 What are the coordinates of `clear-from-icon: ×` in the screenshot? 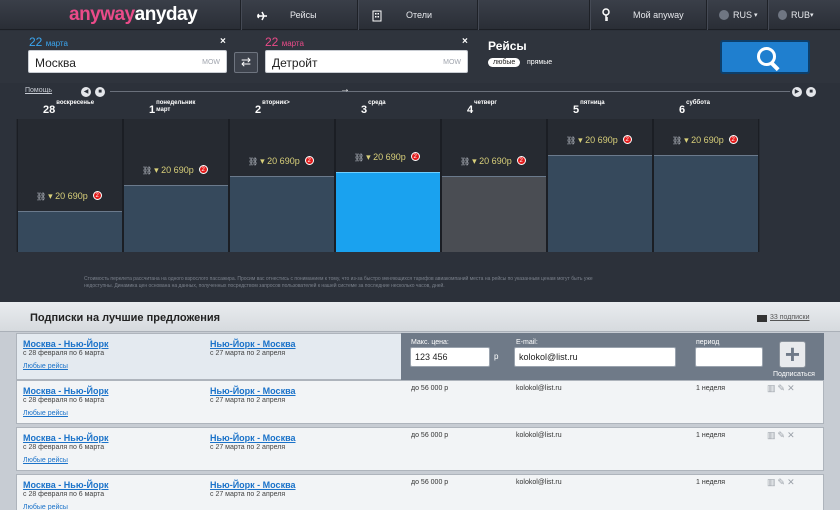 It's located at (223, 41).